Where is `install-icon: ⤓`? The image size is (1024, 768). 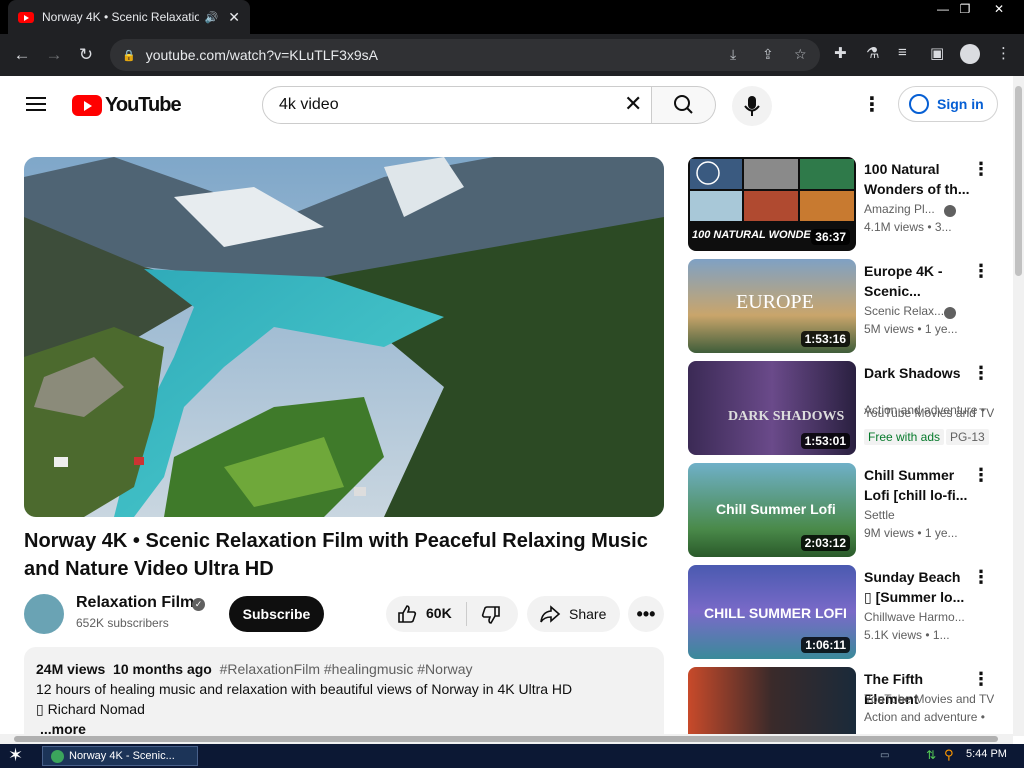 install-icon: ⤓ is located at coordinates (733, 54).